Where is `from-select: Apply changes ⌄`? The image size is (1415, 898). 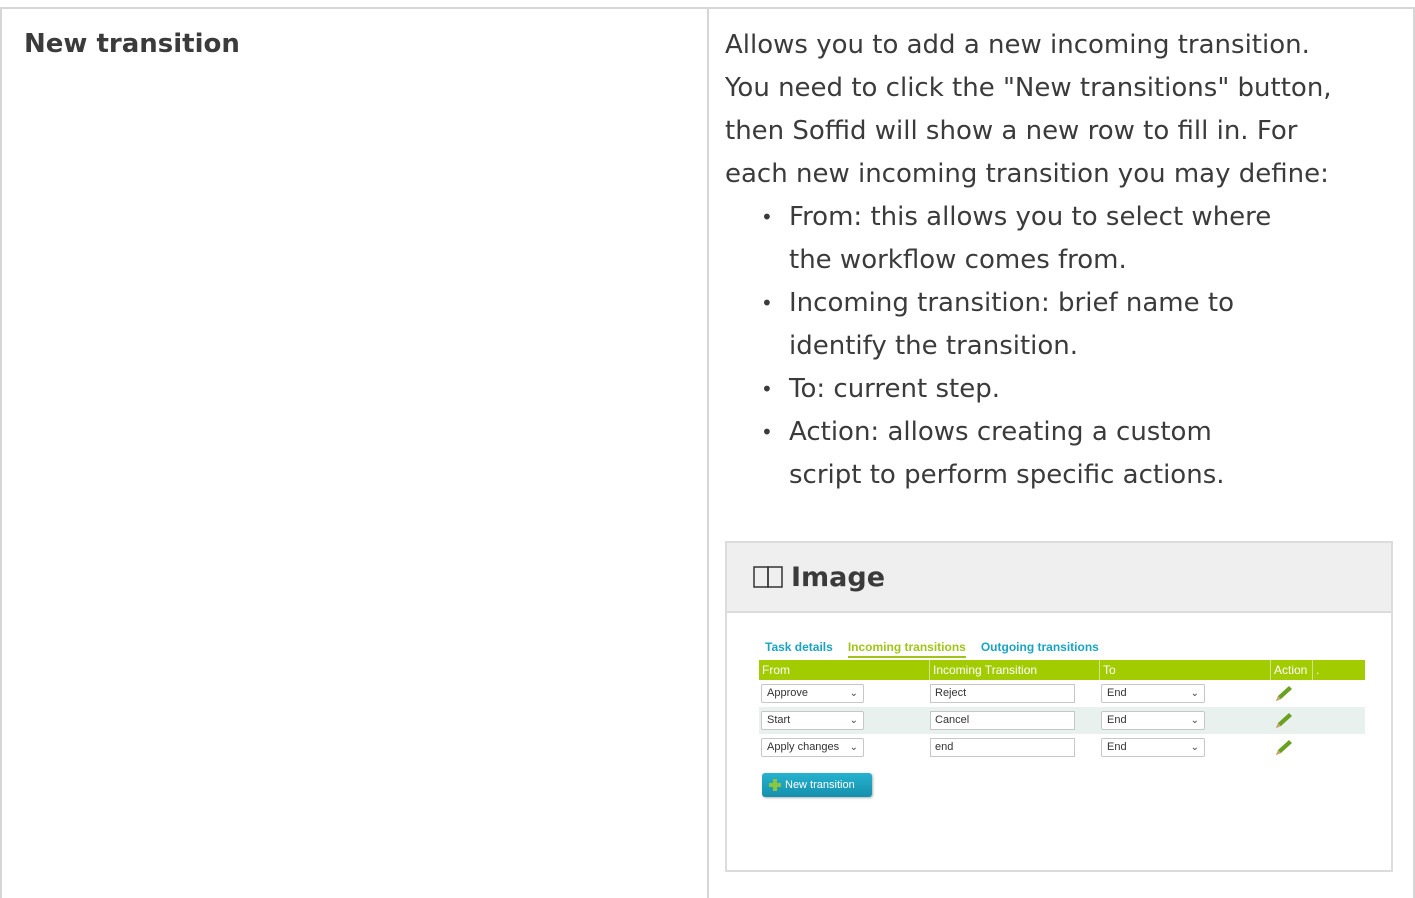
from-select: Apply changes ⌄ is located at coordinates (812, 747).